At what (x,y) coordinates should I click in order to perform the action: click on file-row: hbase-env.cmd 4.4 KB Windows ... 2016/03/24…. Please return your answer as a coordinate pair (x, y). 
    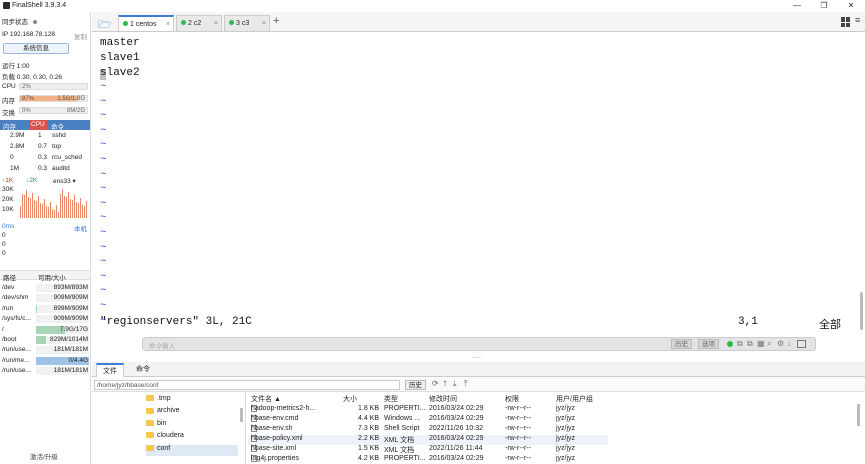
    Looking at the image, I should click on (428, 420).